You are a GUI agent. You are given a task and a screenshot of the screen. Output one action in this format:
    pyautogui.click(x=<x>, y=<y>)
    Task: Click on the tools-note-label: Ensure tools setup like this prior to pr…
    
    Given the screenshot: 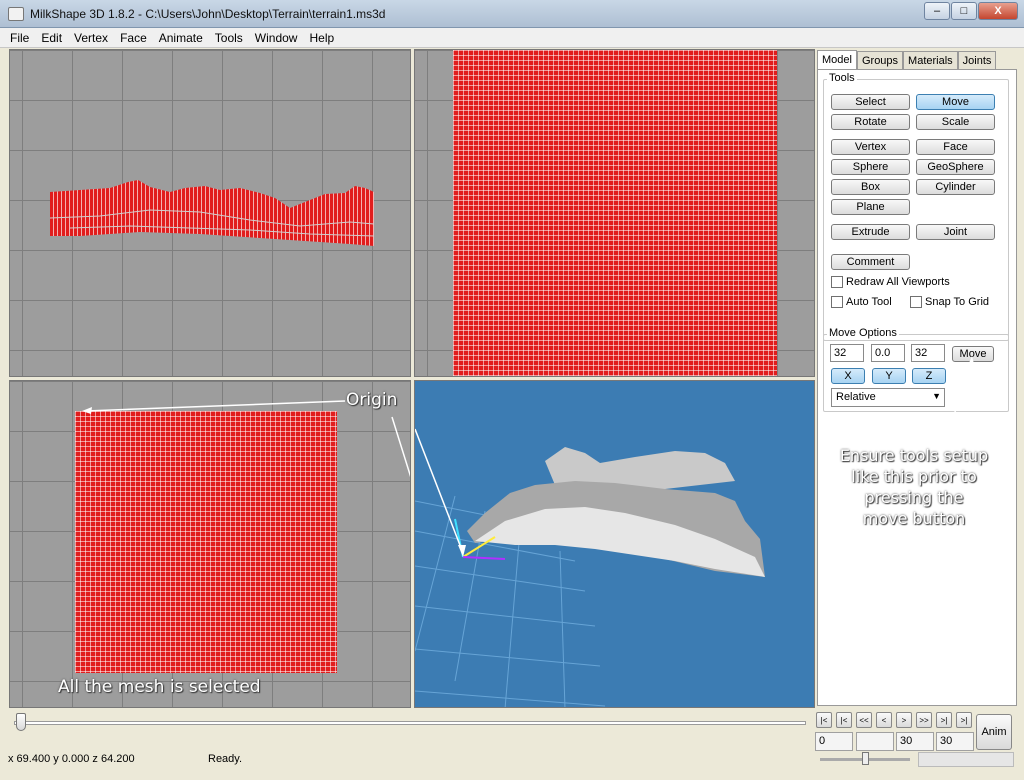 What is the action you would take?
    pyautogui.click(x=914, y=487)
    